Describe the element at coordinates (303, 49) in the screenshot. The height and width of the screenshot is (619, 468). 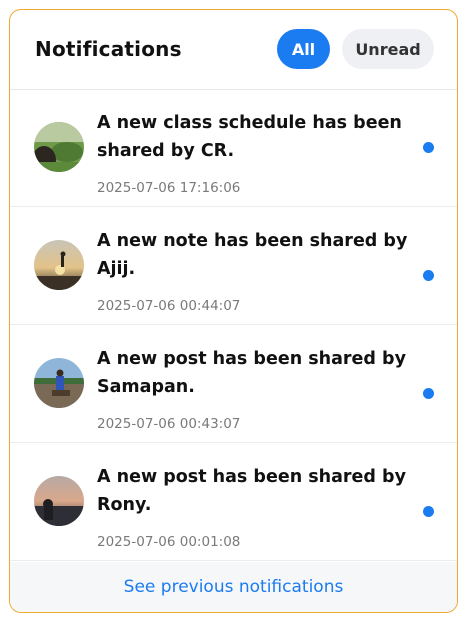
I see `tab-all: All` at that location.